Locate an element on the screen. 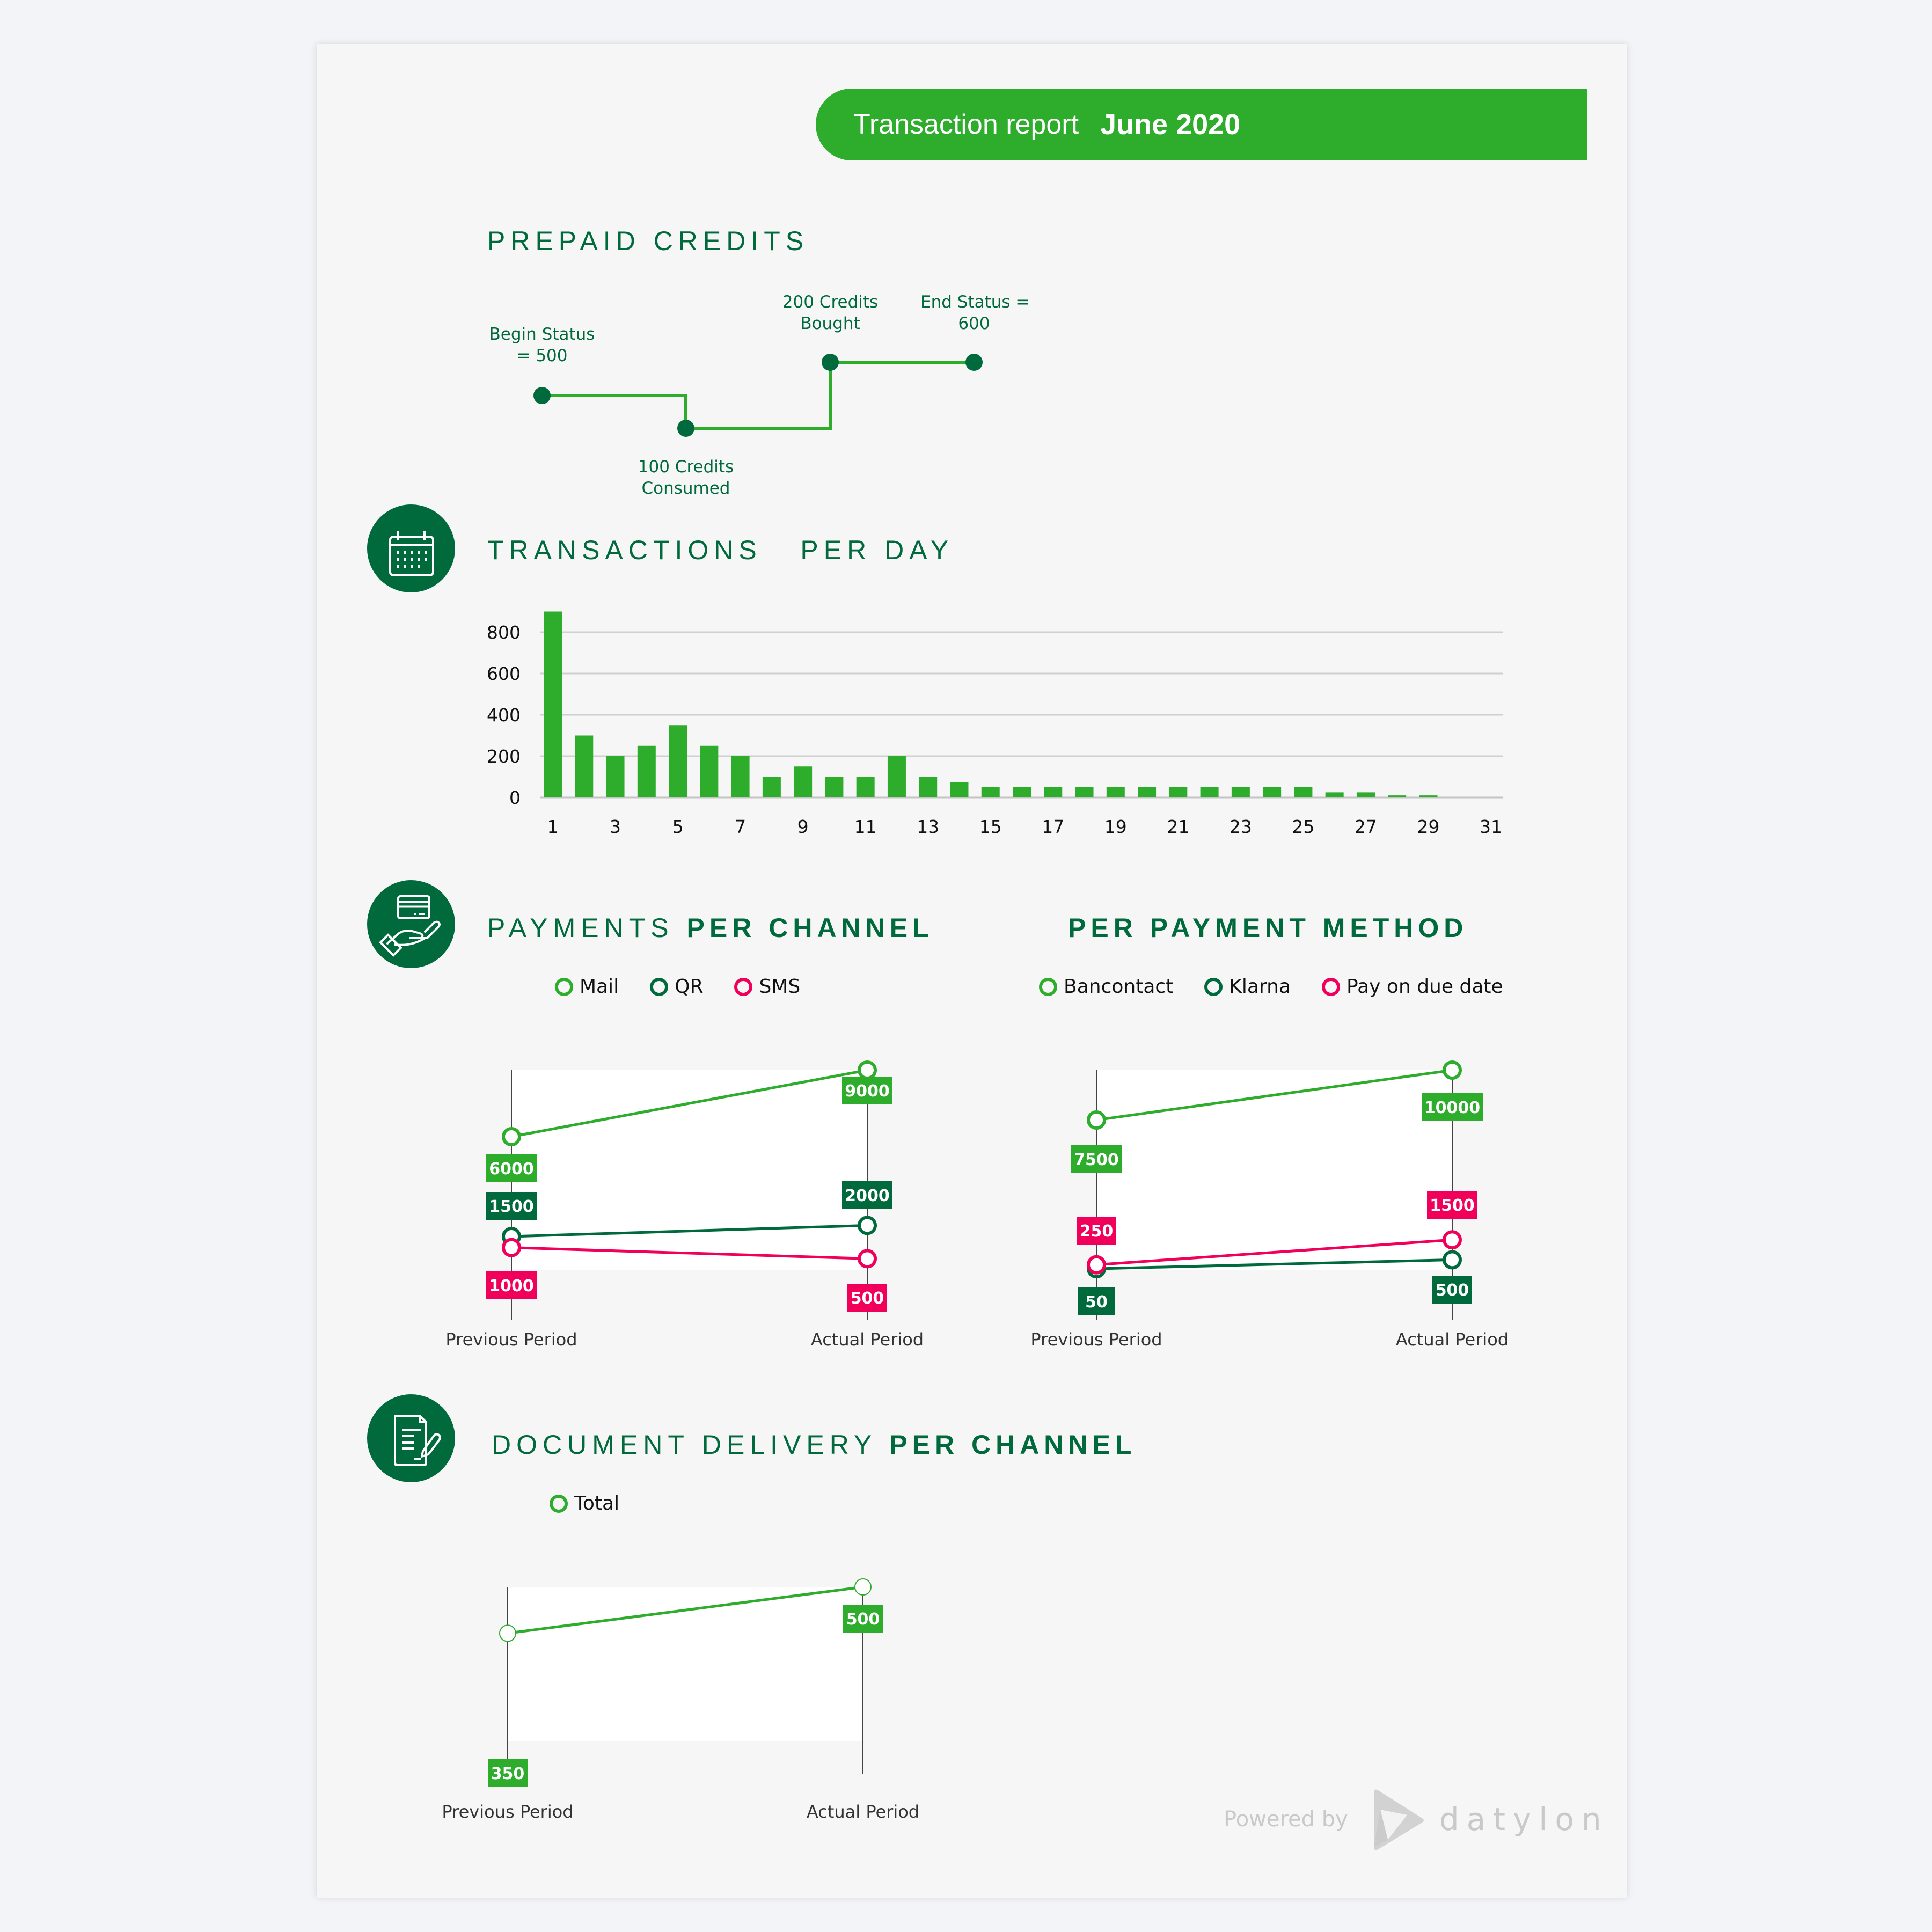 The image size is (1932, 1932). datylon-brand-name: datylon is located at coordinates (1524, 1819).